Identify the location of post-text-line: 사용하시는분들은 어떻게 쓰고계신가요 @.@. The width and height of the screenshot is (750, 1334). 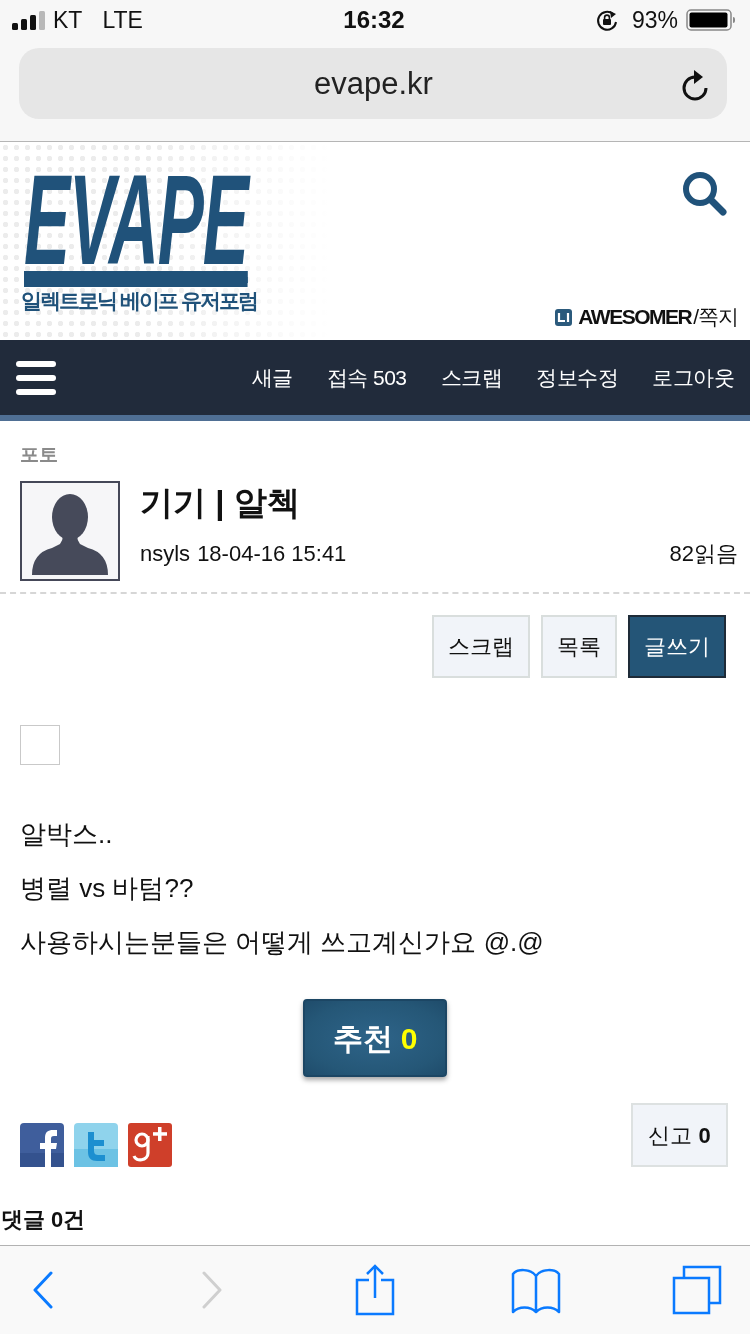
(282, 942).